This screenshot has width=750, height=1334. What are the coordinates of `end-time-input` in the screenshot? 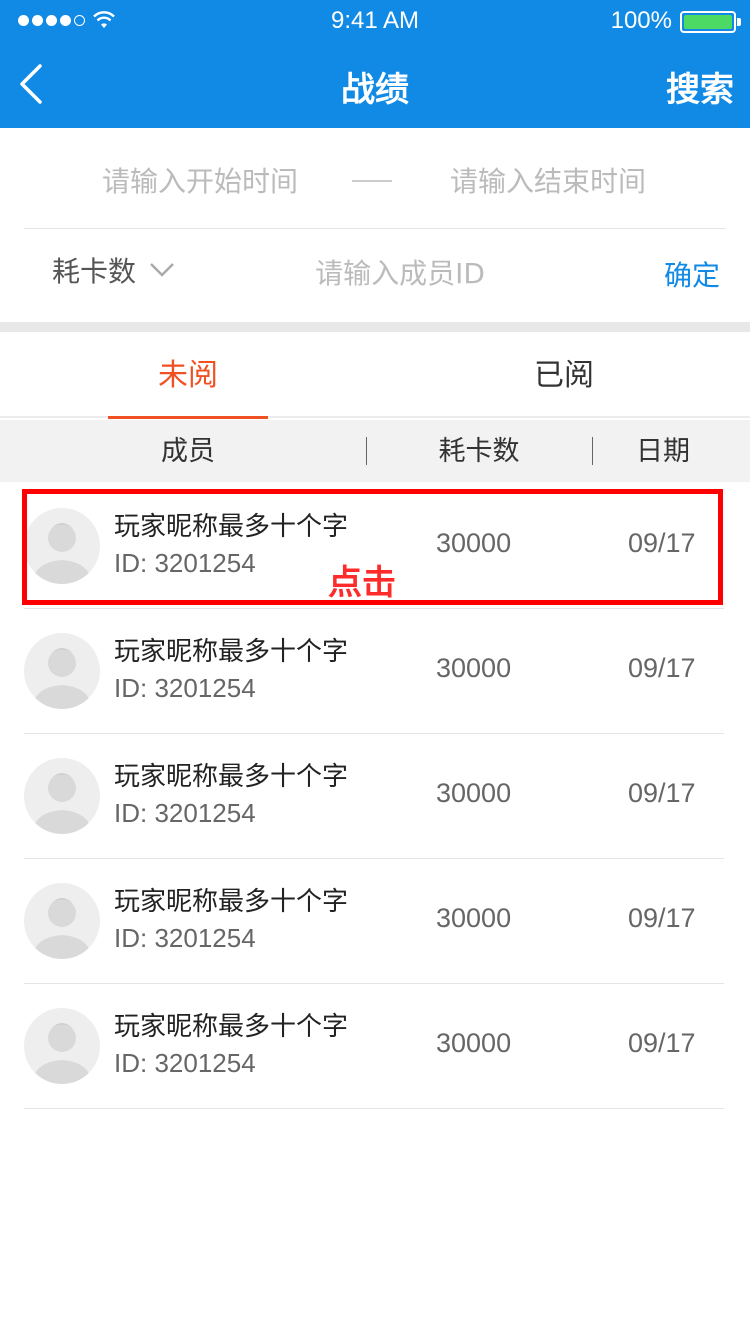 It's located at (548, 181).